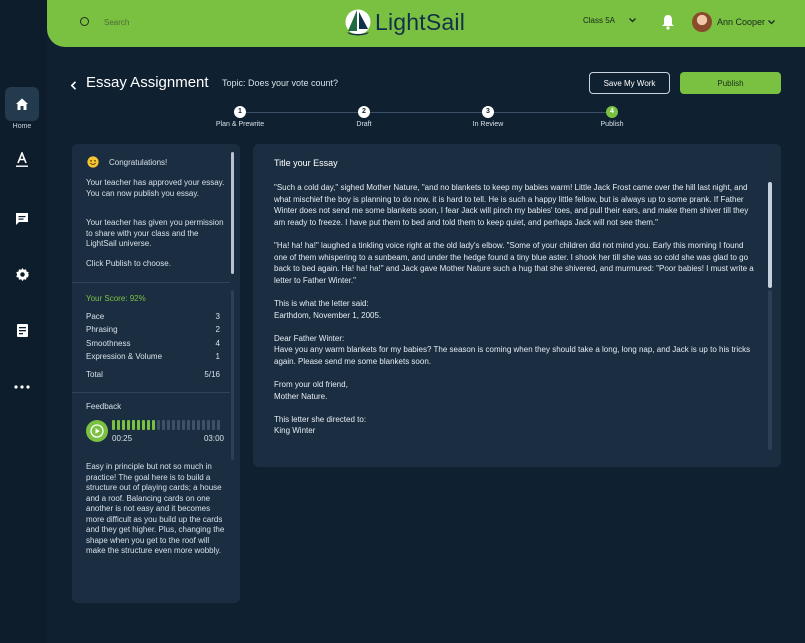 The image size is (805, 643). What do you see at coordinates (280, 83) in the screenshot?
I see `essay-topic: Topic: Does your vote count?` at bounding box center [280, 83].